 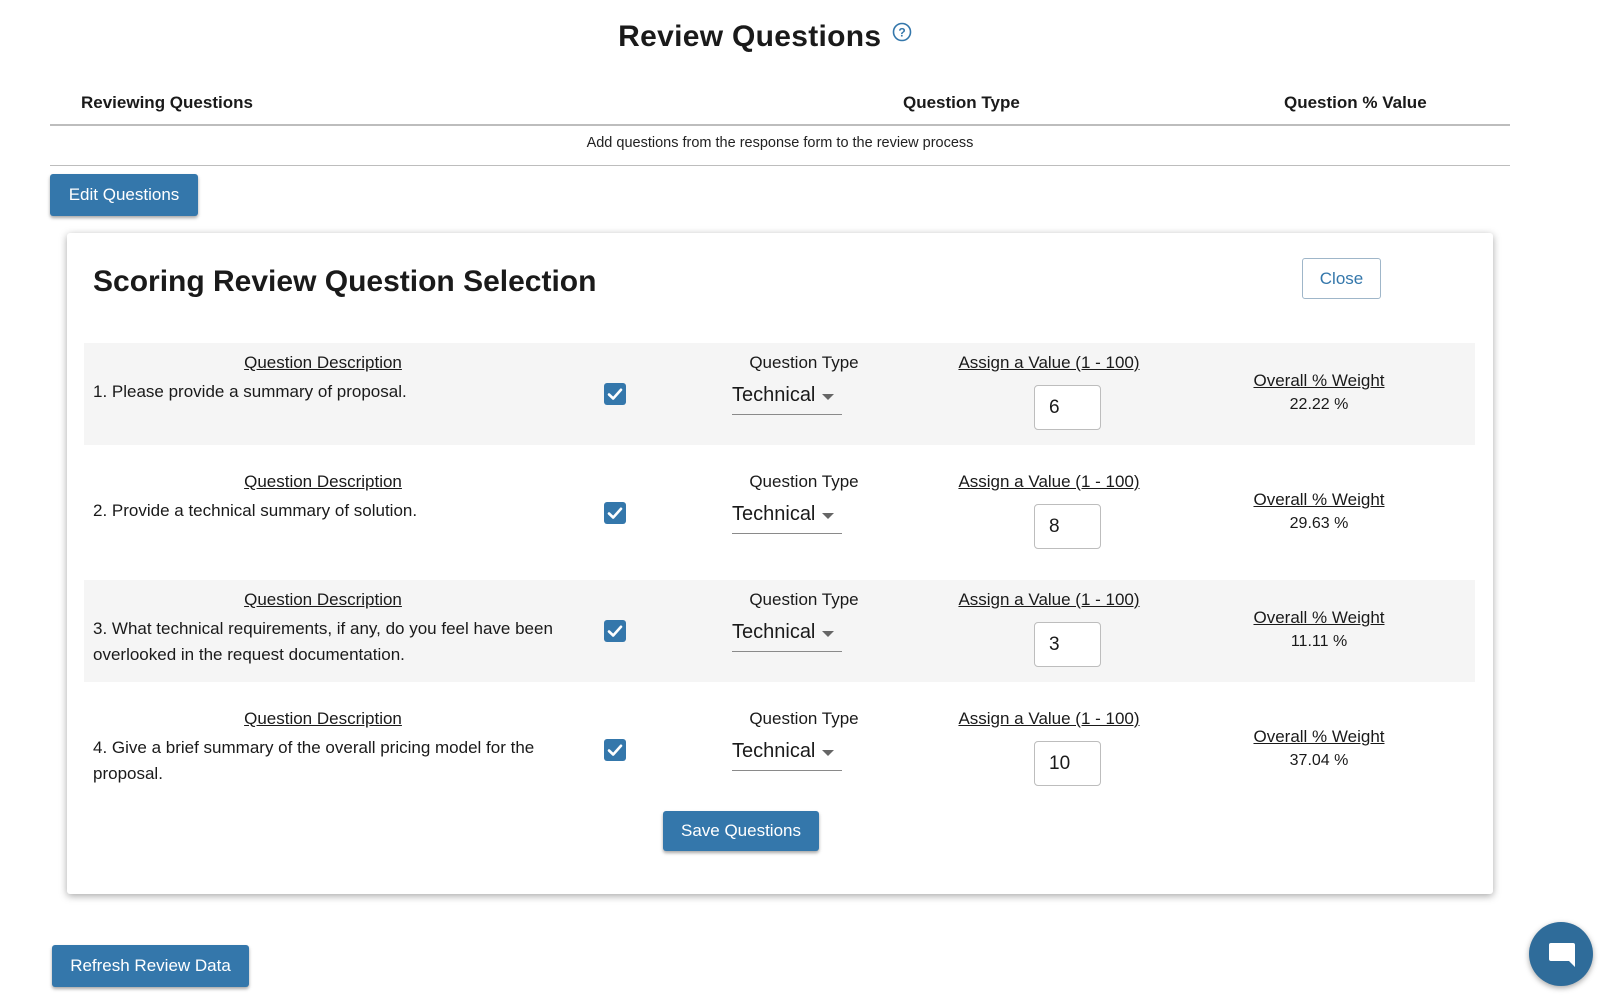 I want to click on header-question-type: Question Type, so click(x=961, y=102).